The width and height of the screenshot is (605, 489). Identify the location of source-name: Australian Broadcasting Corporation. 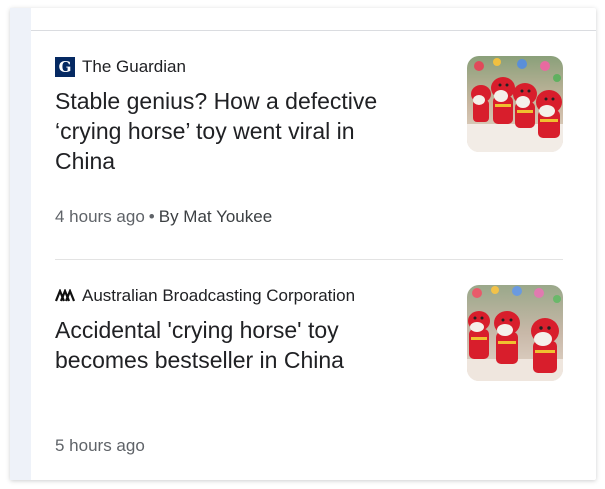
(219, 295).